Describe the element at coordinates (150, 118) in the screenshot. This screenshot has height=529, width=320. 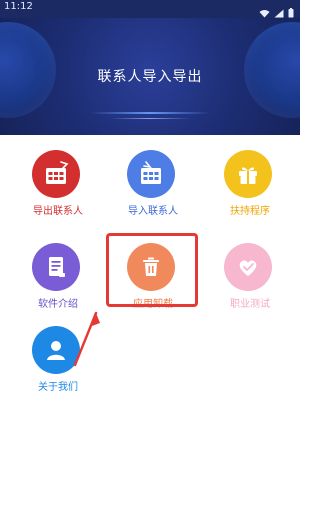
I see `decorative-glow-line-secondary` at that location.